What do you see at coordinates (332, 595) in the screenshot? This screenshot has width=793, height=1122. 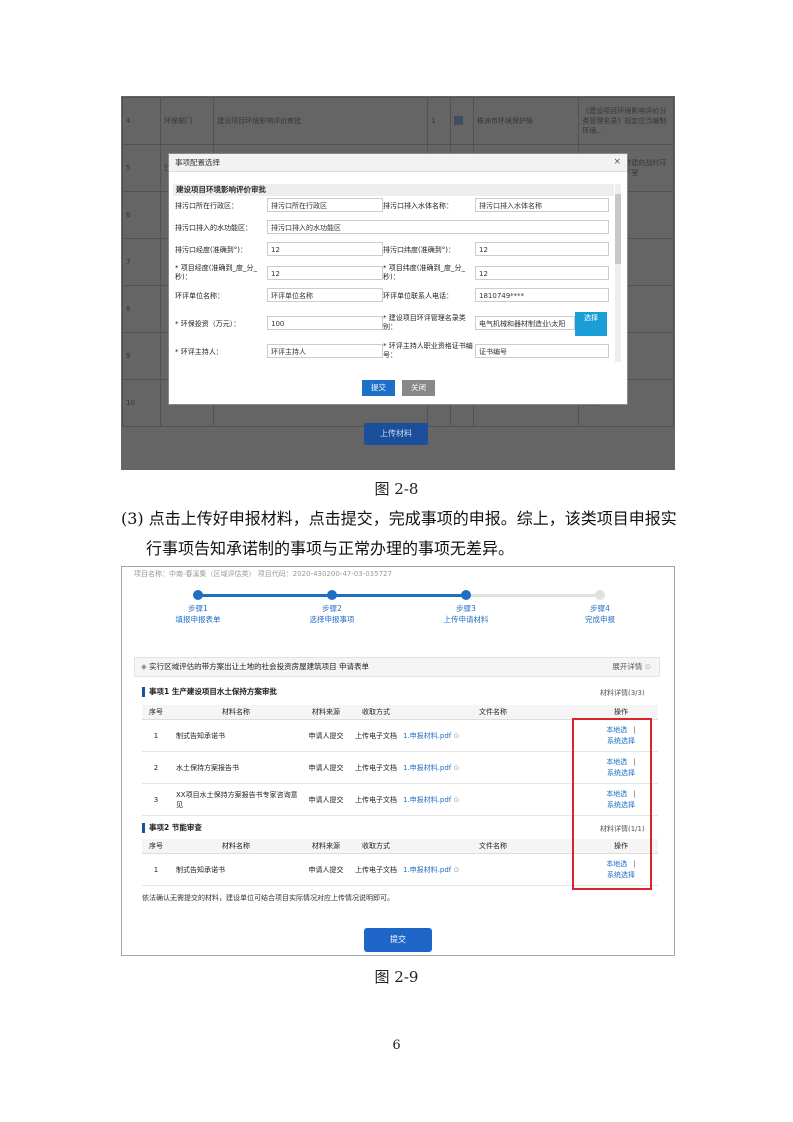 I see `step-2-dot` at bounding box center [332, 595].